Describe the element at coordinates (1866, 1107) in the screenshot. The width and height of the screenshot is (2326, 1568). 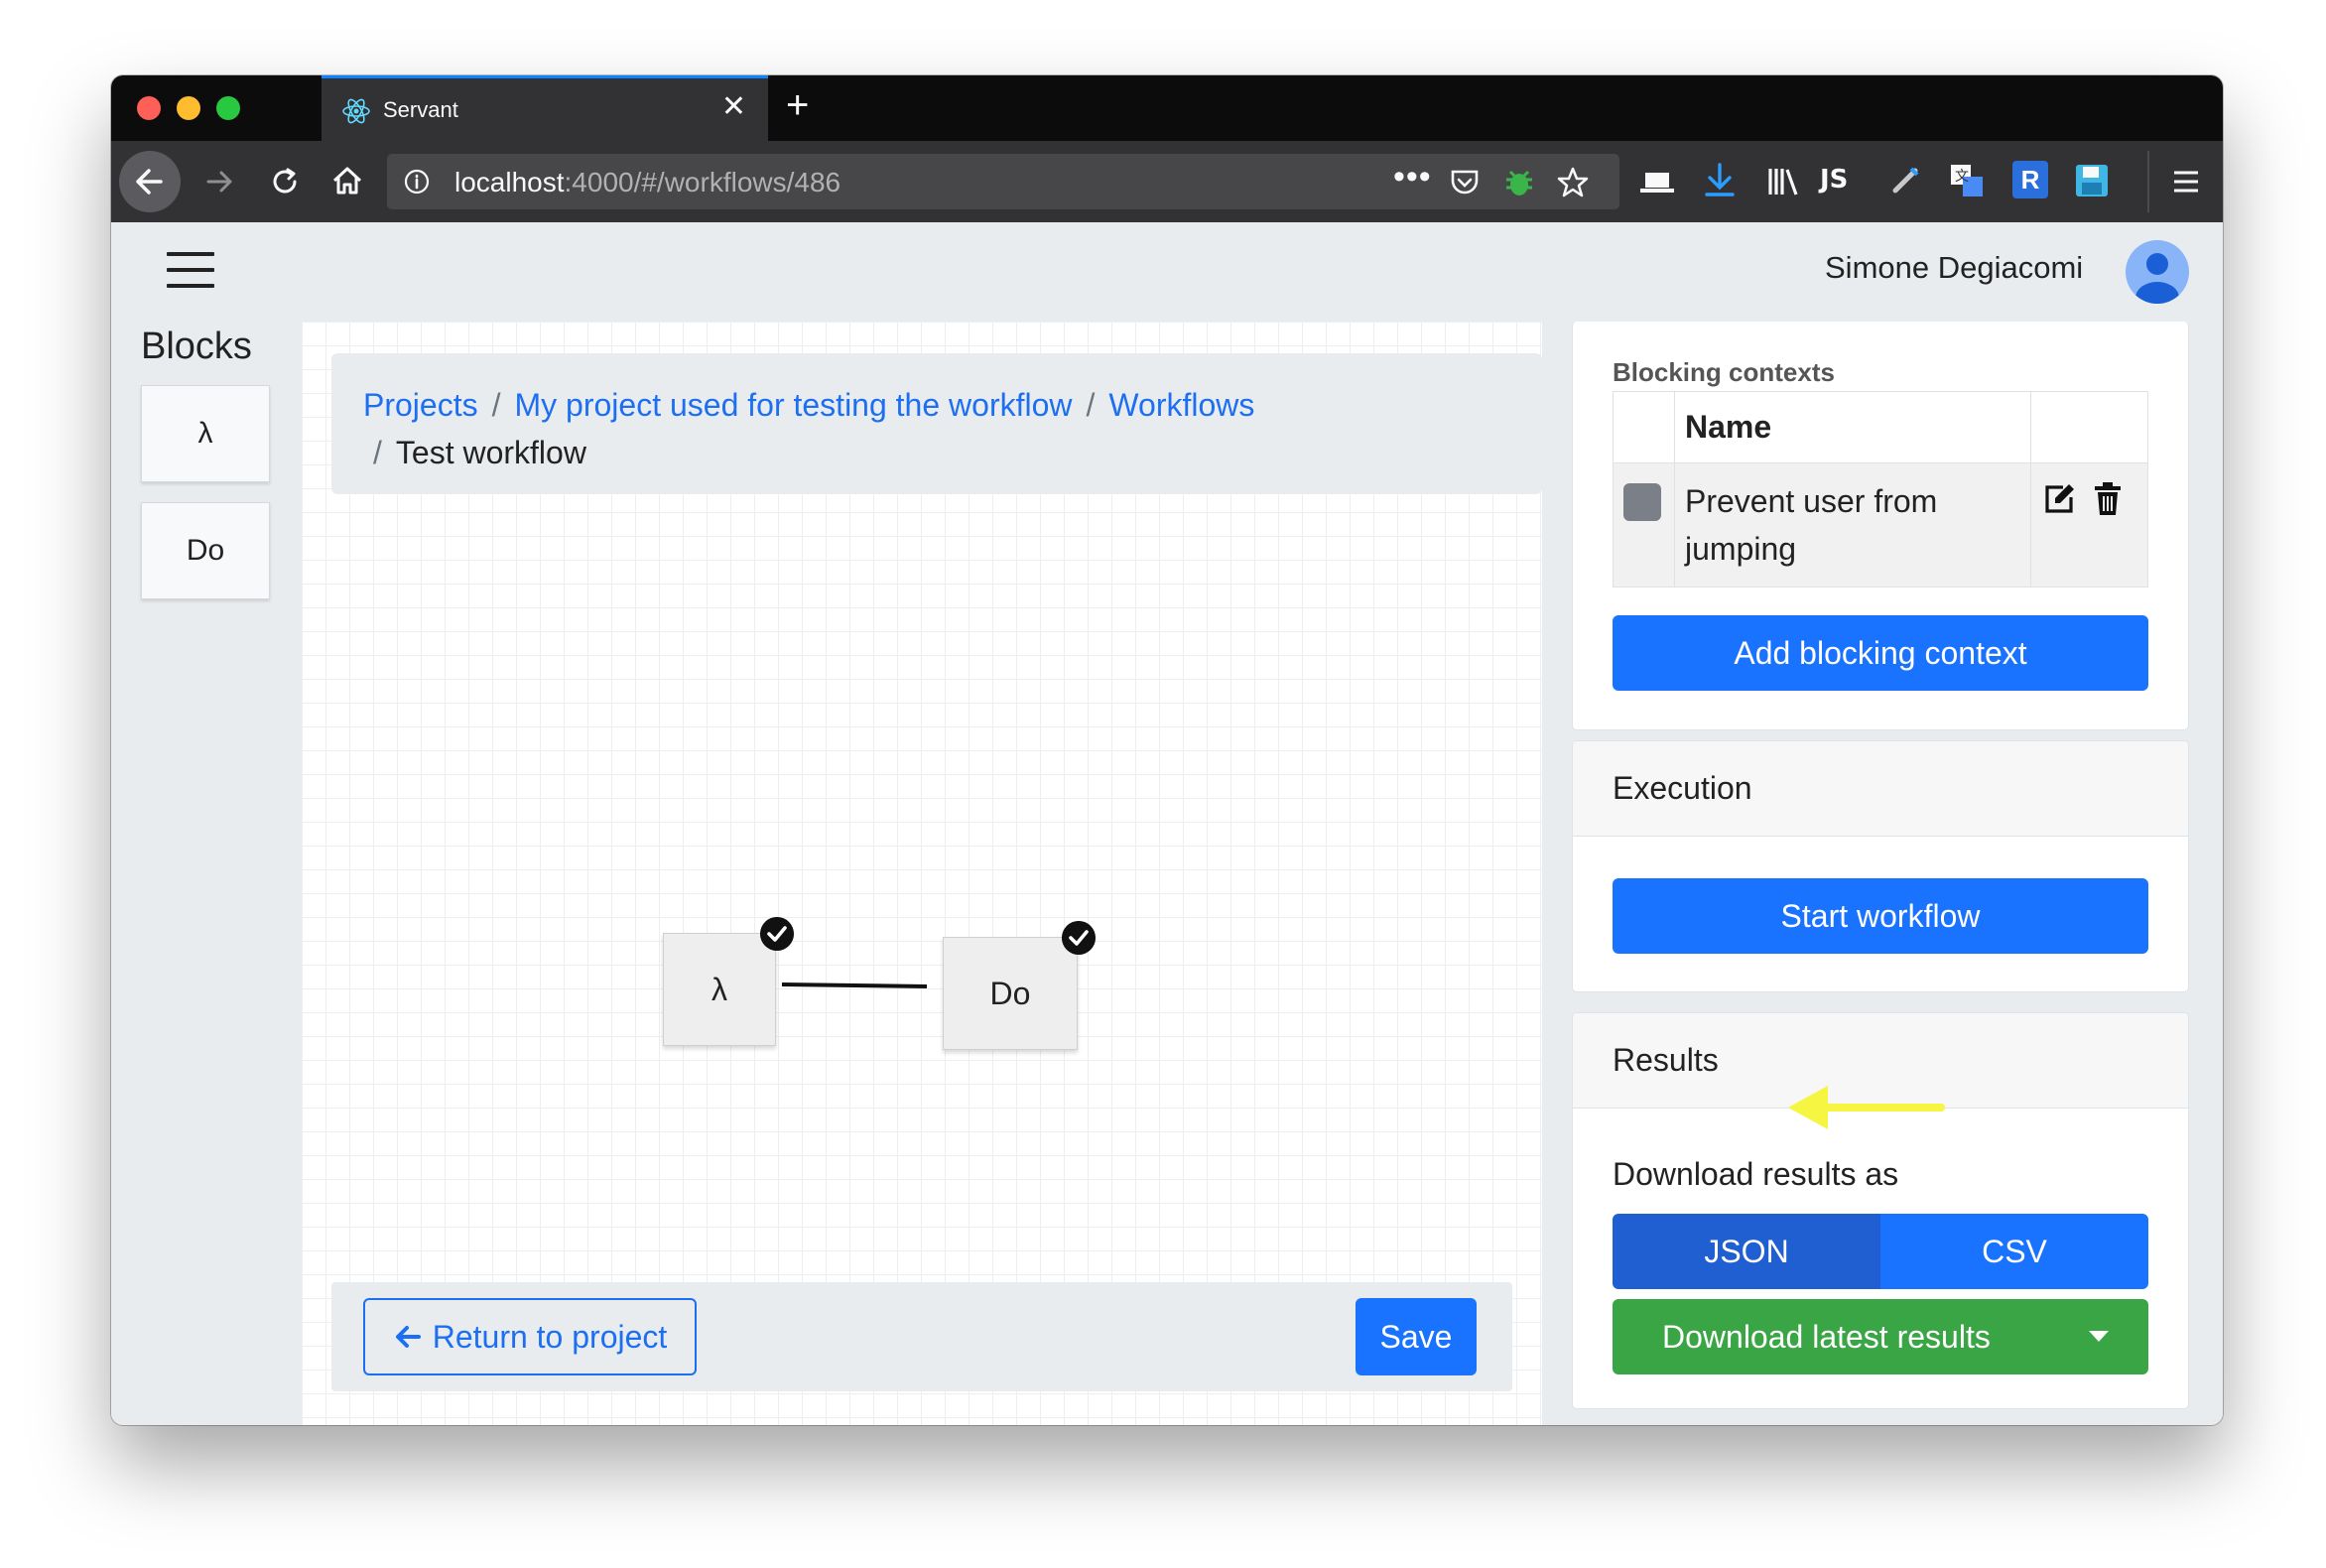
I see `annotation-arrow-icon` at that location.